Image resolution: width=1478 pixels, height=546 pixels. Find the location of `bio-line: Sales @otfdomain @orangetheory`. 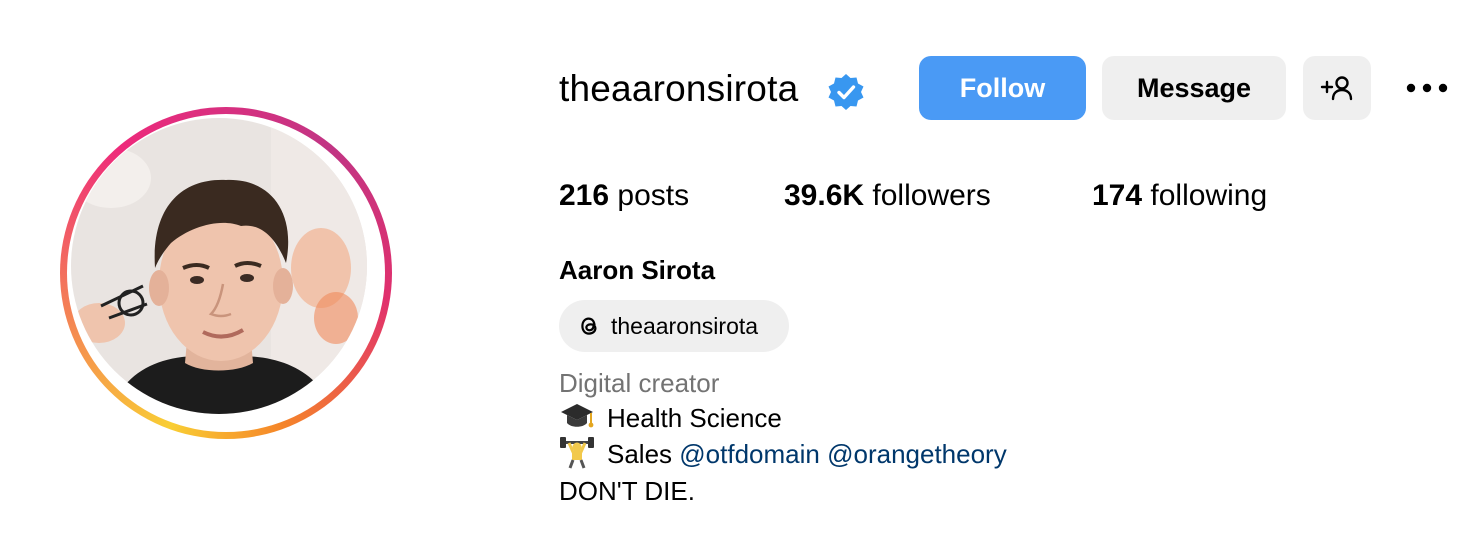

bio-line: Sales @otfdomain @orangetheory is located at coordinates (783, 454).